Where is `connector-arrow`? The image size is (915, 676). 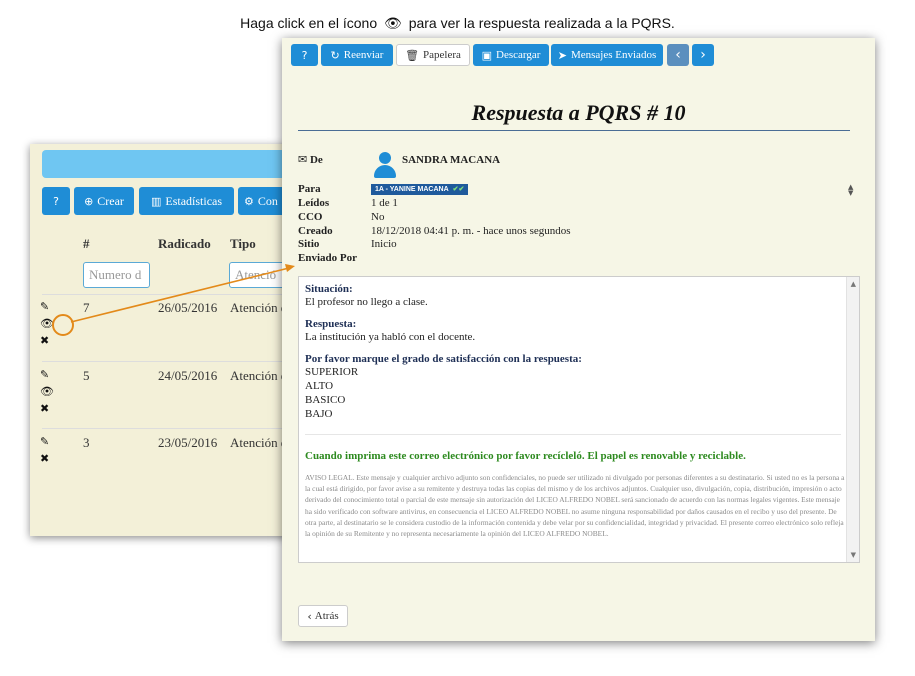
connector-arrow is located at coordinates (182, 293).